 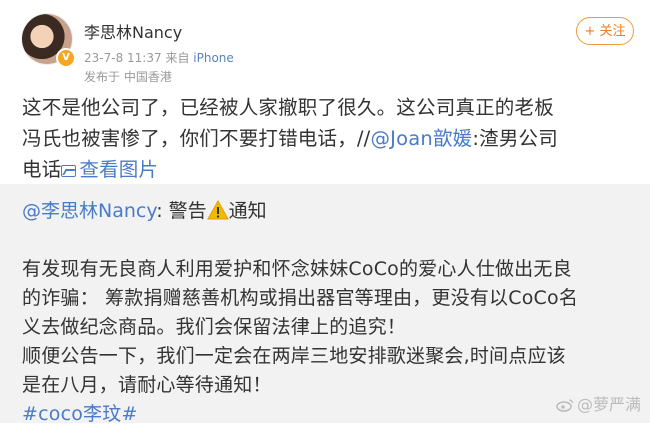 I want to click on weibo-logo-icon, so click(x=565, y=405).